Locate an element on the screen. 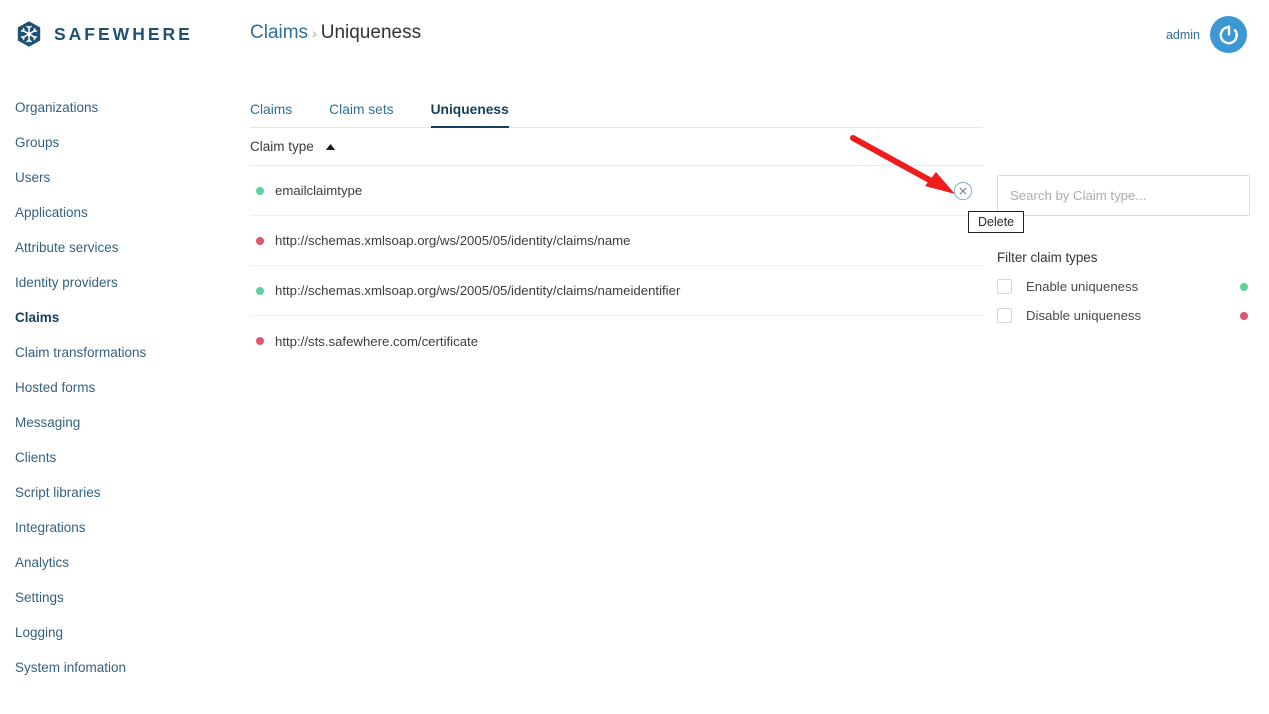  breadcrumb: Claims › Uniqueness is located at coordinates (335, 33).